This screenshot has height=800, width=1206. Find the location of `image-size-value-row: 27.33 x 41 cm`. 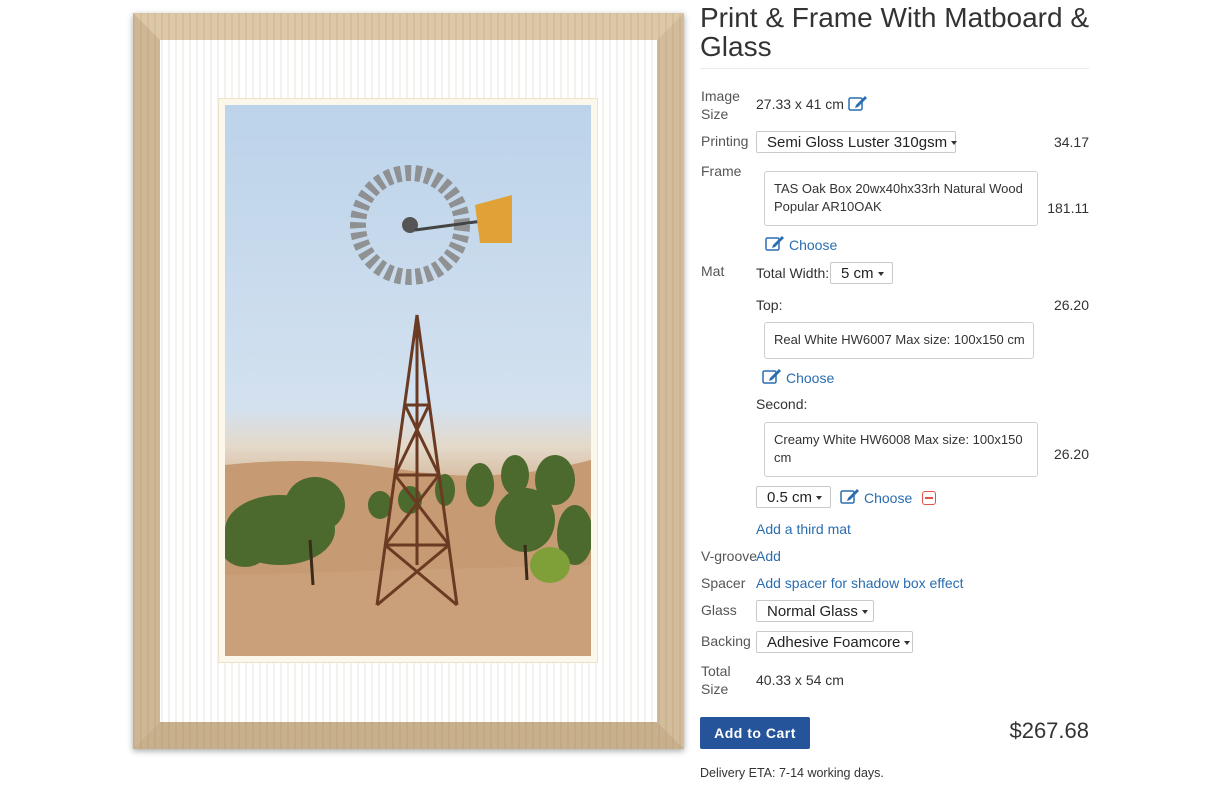

image-size-value-row: 27.33 x 41 cm is located at coordinates (812, 105).